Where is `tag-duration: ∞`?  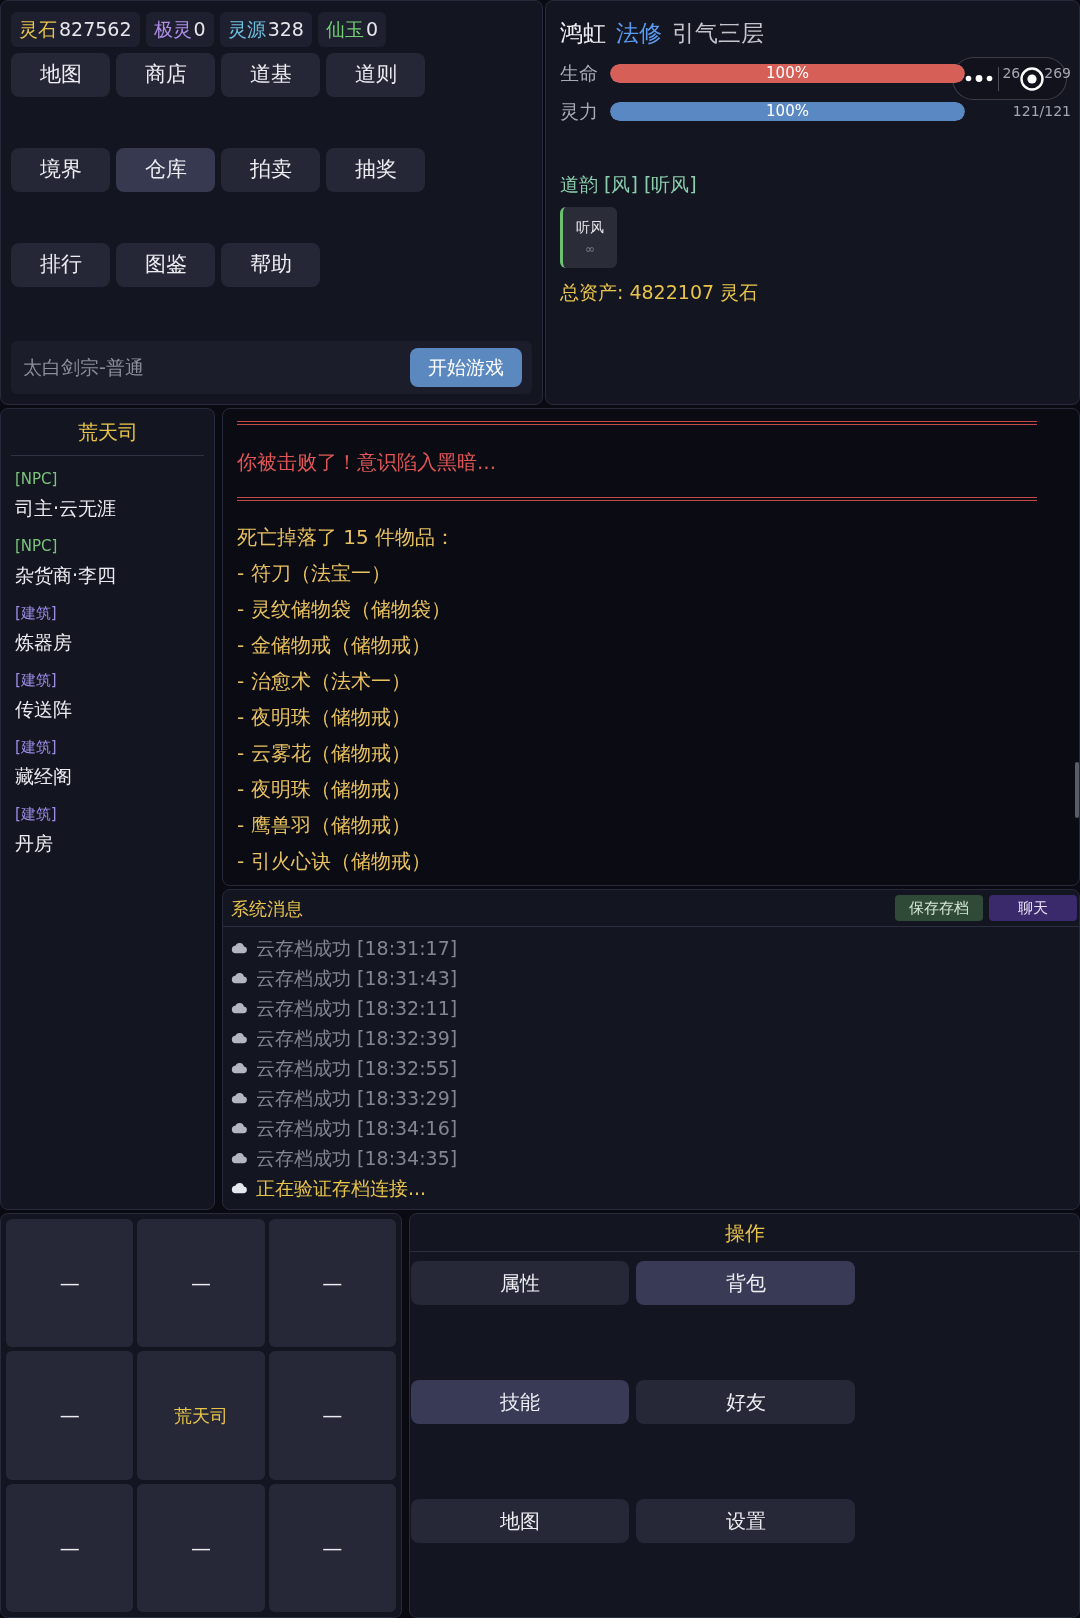 tag-duration: ∞ is located at coordinates (590, 249).